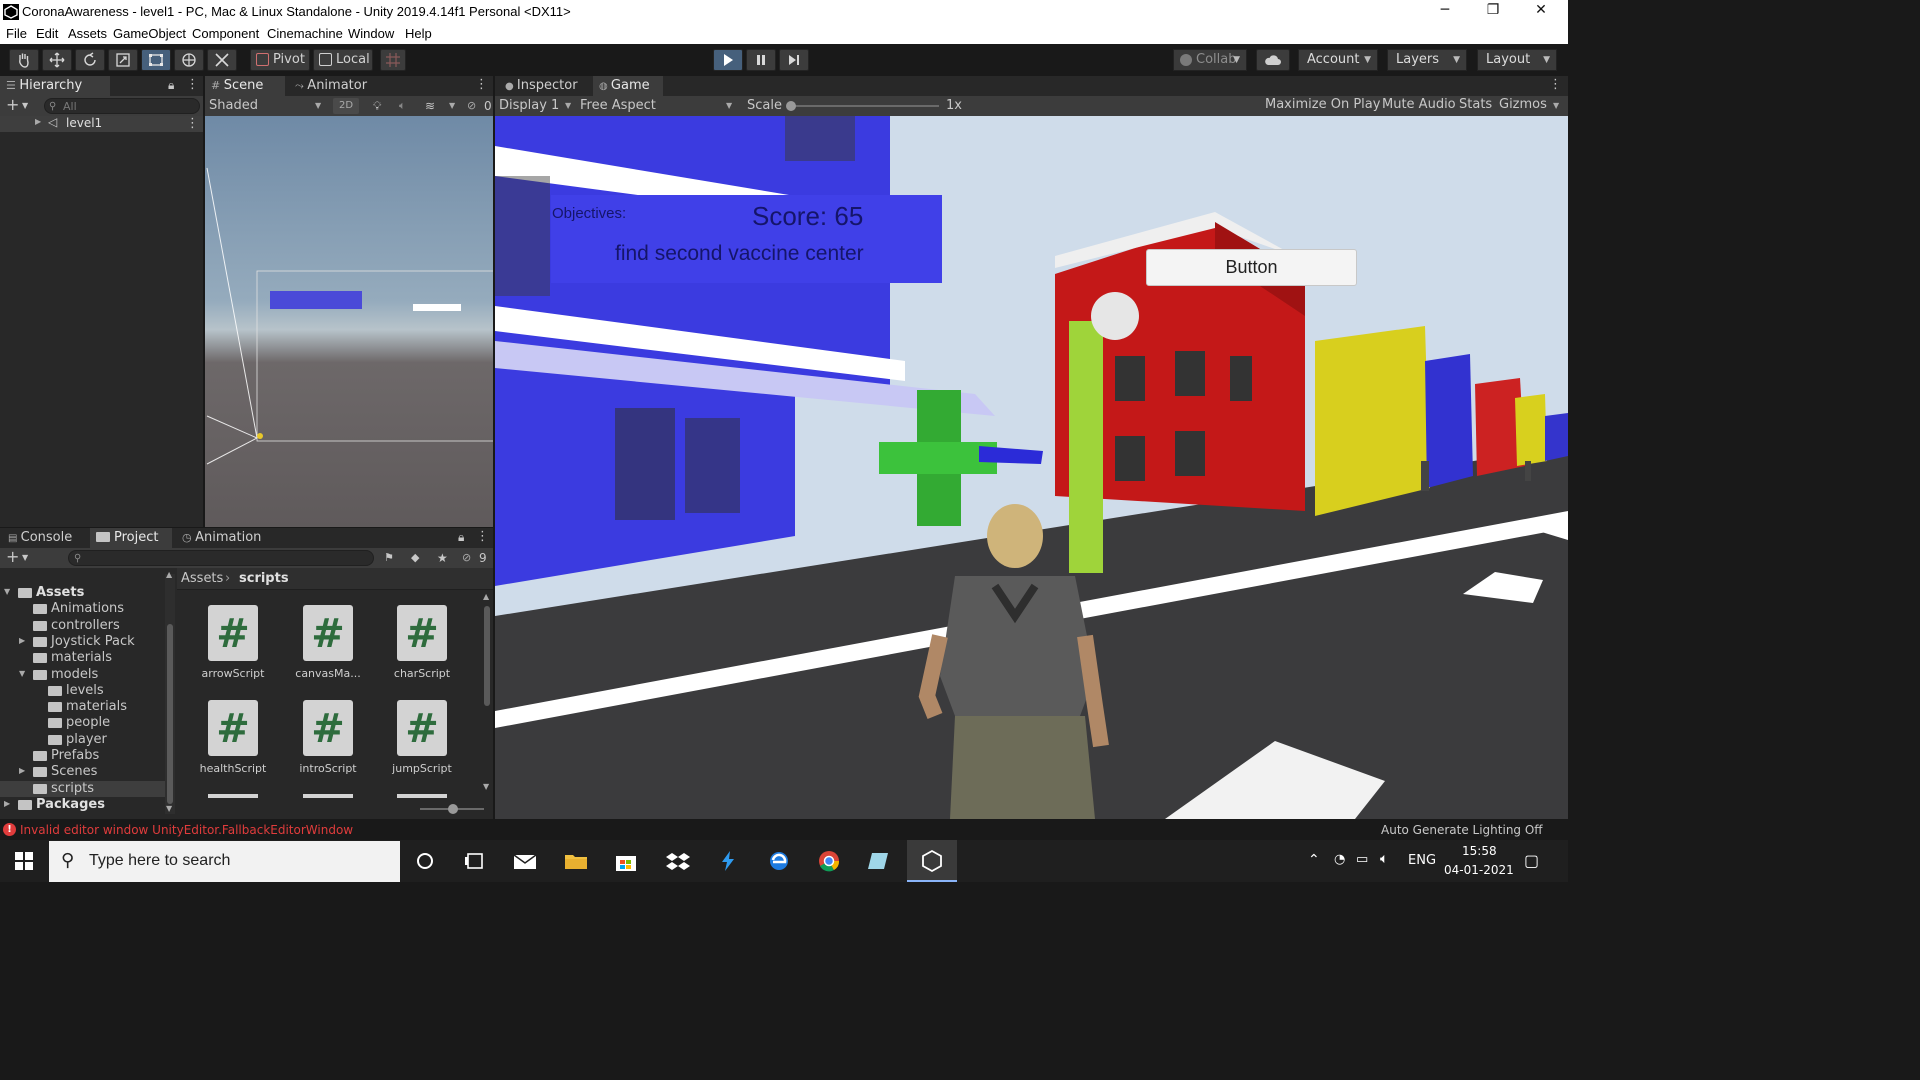 This screenshot has height=1080, width=1920. Describe the element at coordinates (1273, 60) in the screenshot. I see `cloud-button` at that location.